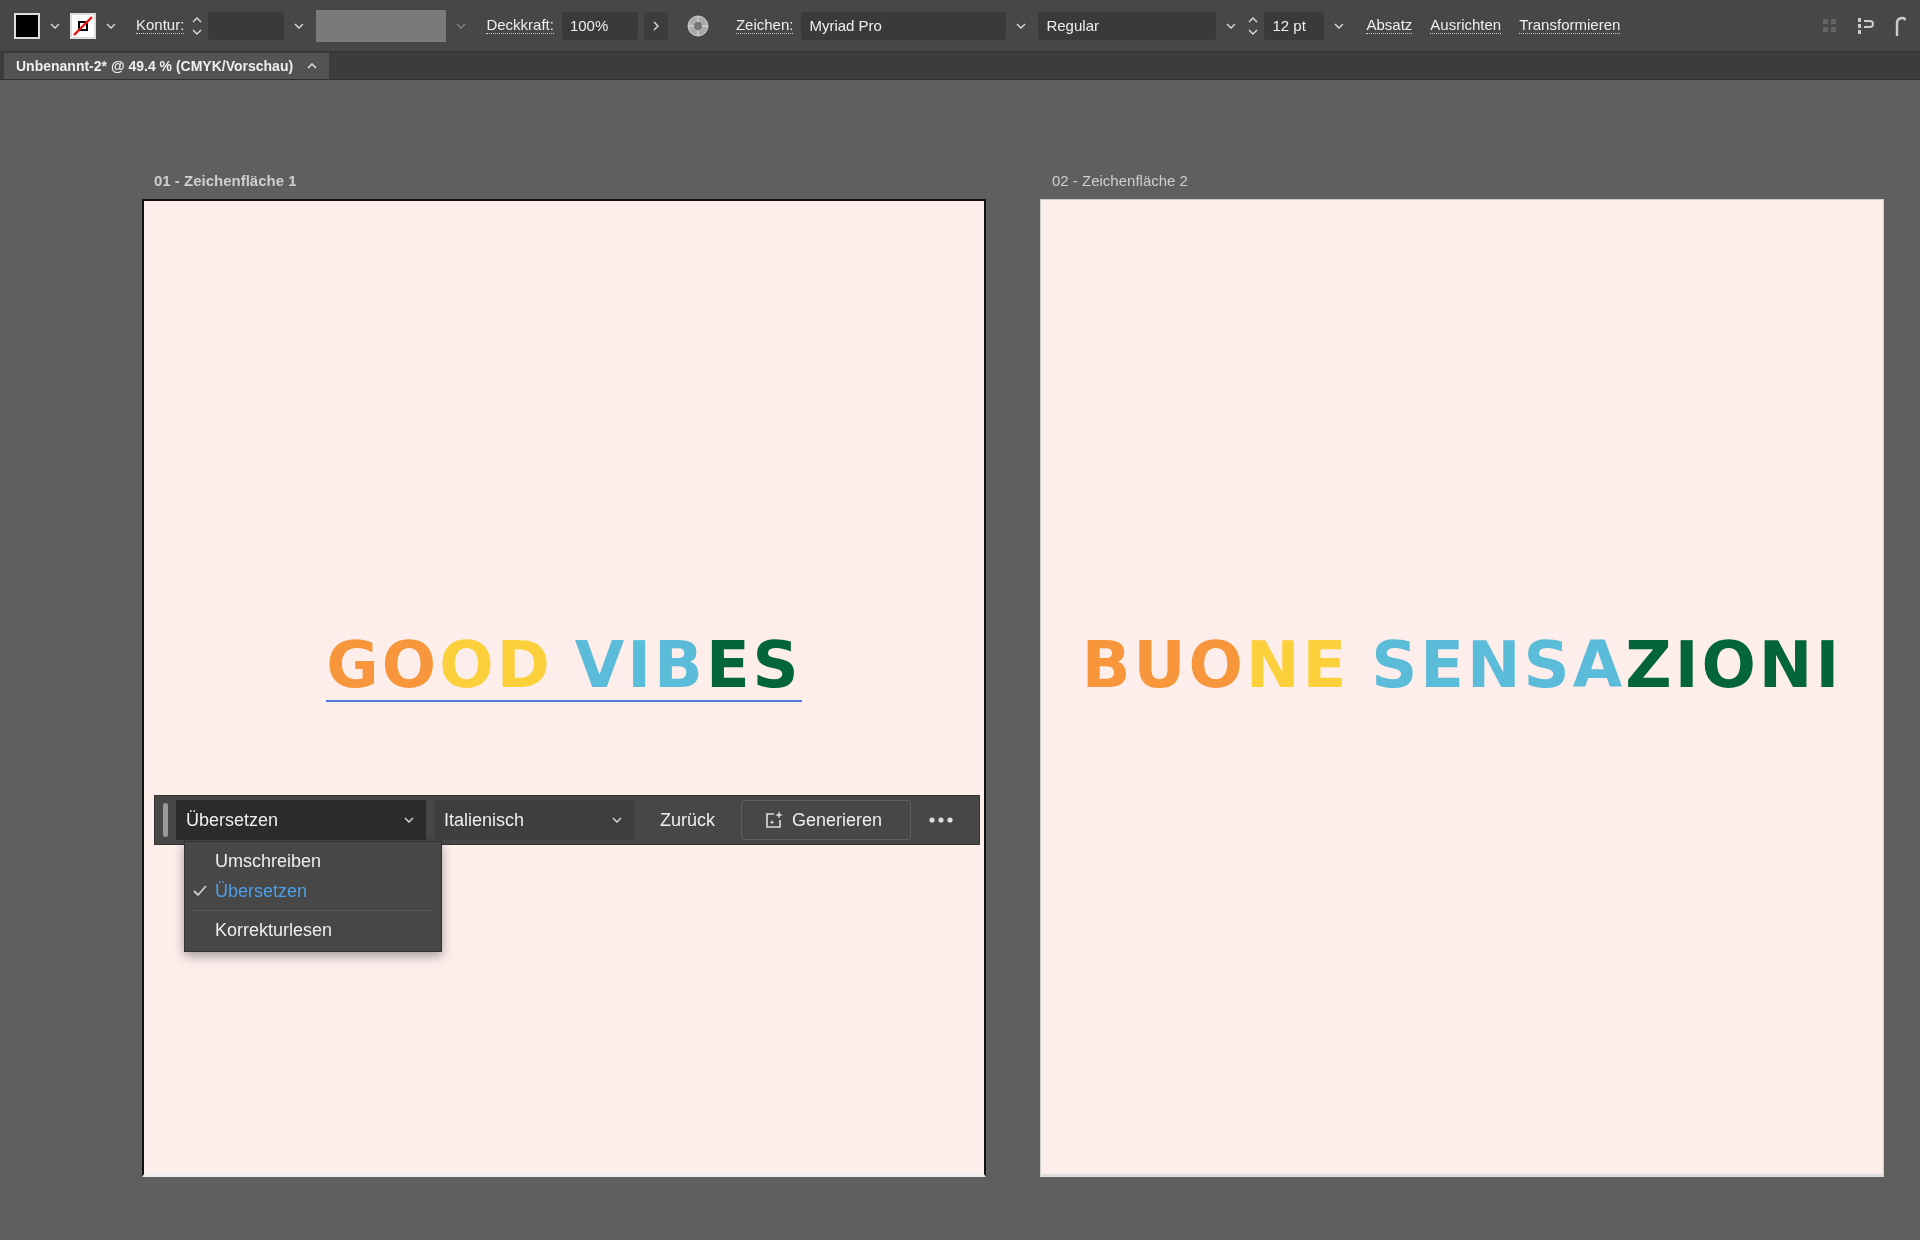 The image size is (1920, 1240). Describe the element at coordinates (381, 25) in the screenshot. I see `style-field` at that location.